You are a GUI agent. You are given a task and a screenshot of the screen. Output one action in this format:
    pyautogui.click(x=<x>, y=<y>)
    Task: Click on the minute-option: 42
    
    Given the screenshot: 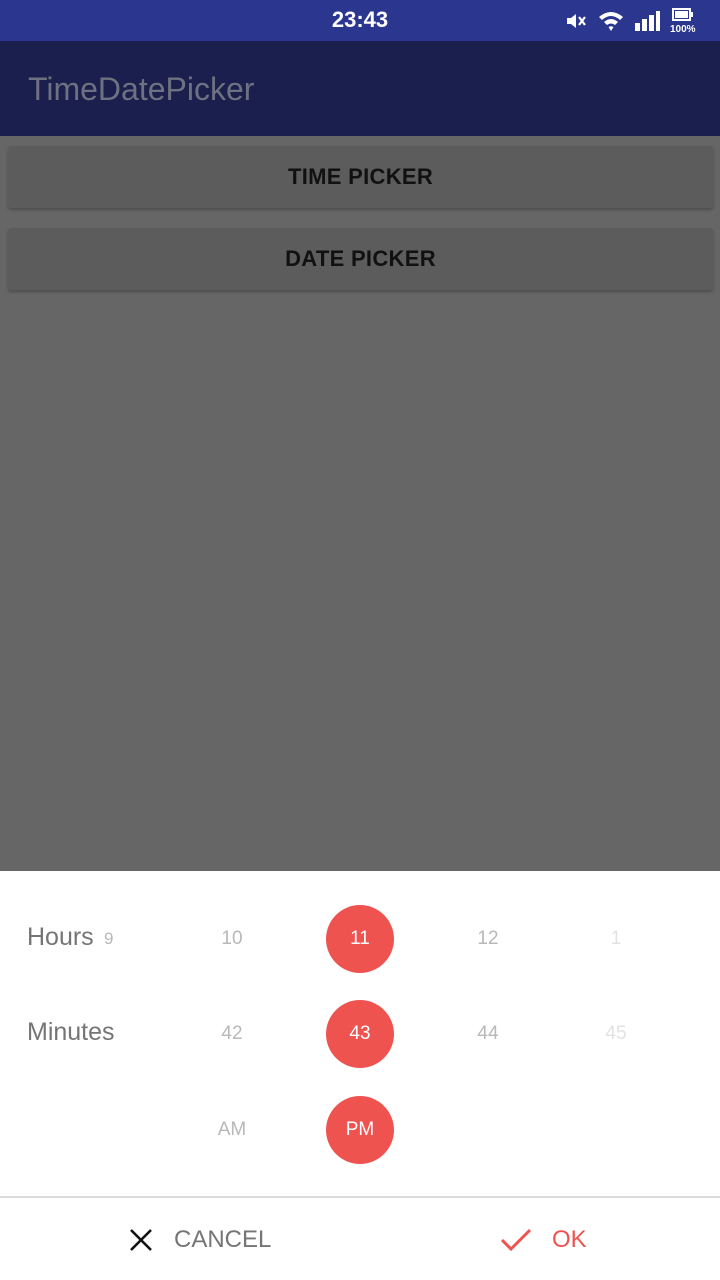 What is the action you would take?
    pyautogui.click(x=232, y=1034)
    